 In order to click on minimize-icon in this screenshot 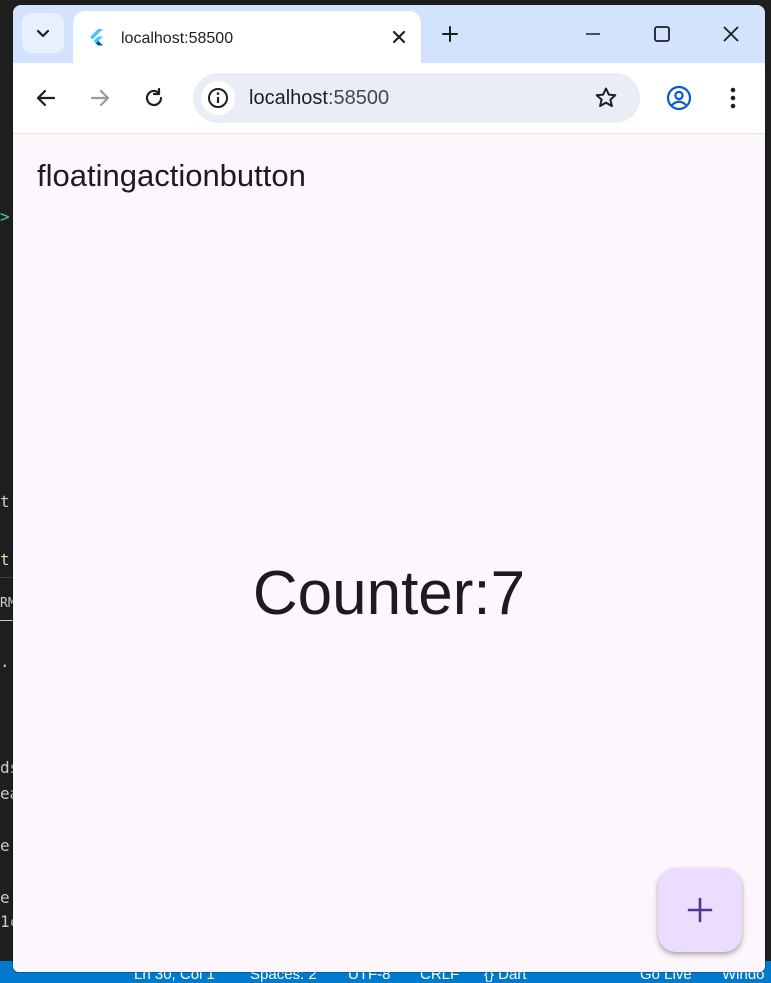, I will do `click(593, 34)`.